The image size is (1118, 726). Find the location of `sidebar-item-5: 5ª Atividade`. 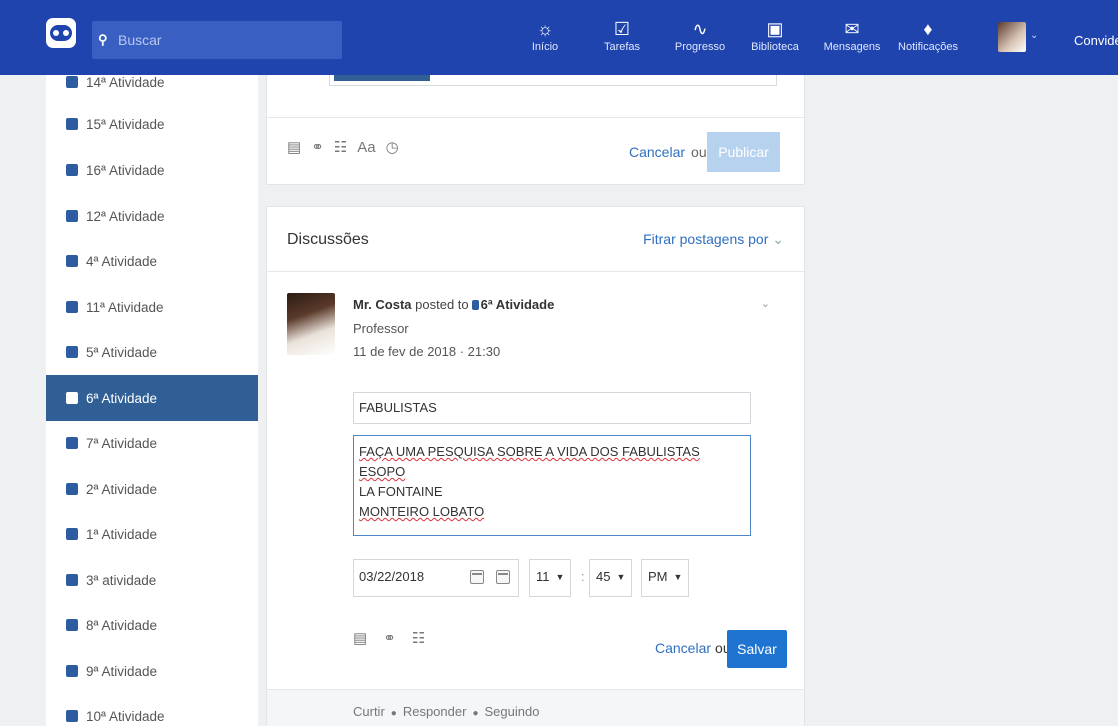

sidebar-item-5: 5ª Atividade is located at coordinates (152, 352).